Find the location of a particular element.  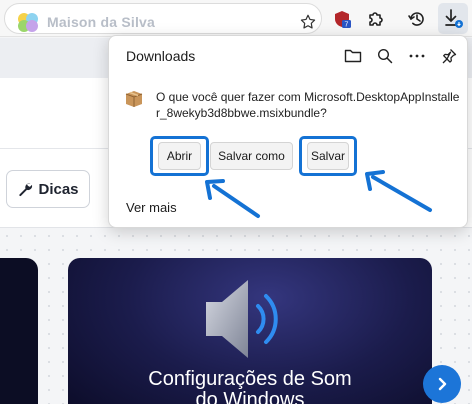

arrow-to-open-icon is located at coordinates (232, 198).